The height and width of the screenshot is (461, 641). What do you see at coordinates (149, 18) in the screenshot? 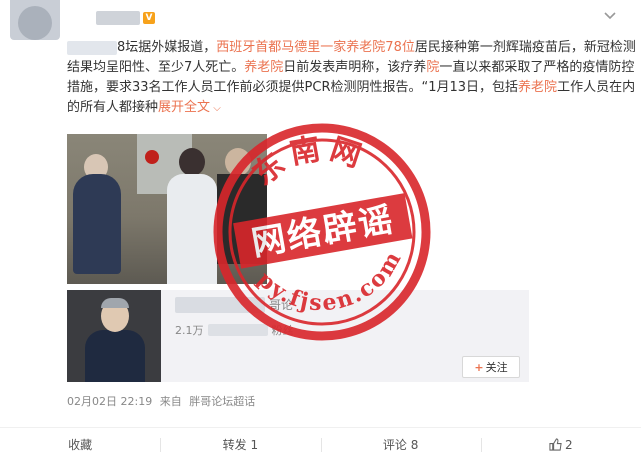
I see `vip-badge-icon: V` at bounding box center [149, 18].